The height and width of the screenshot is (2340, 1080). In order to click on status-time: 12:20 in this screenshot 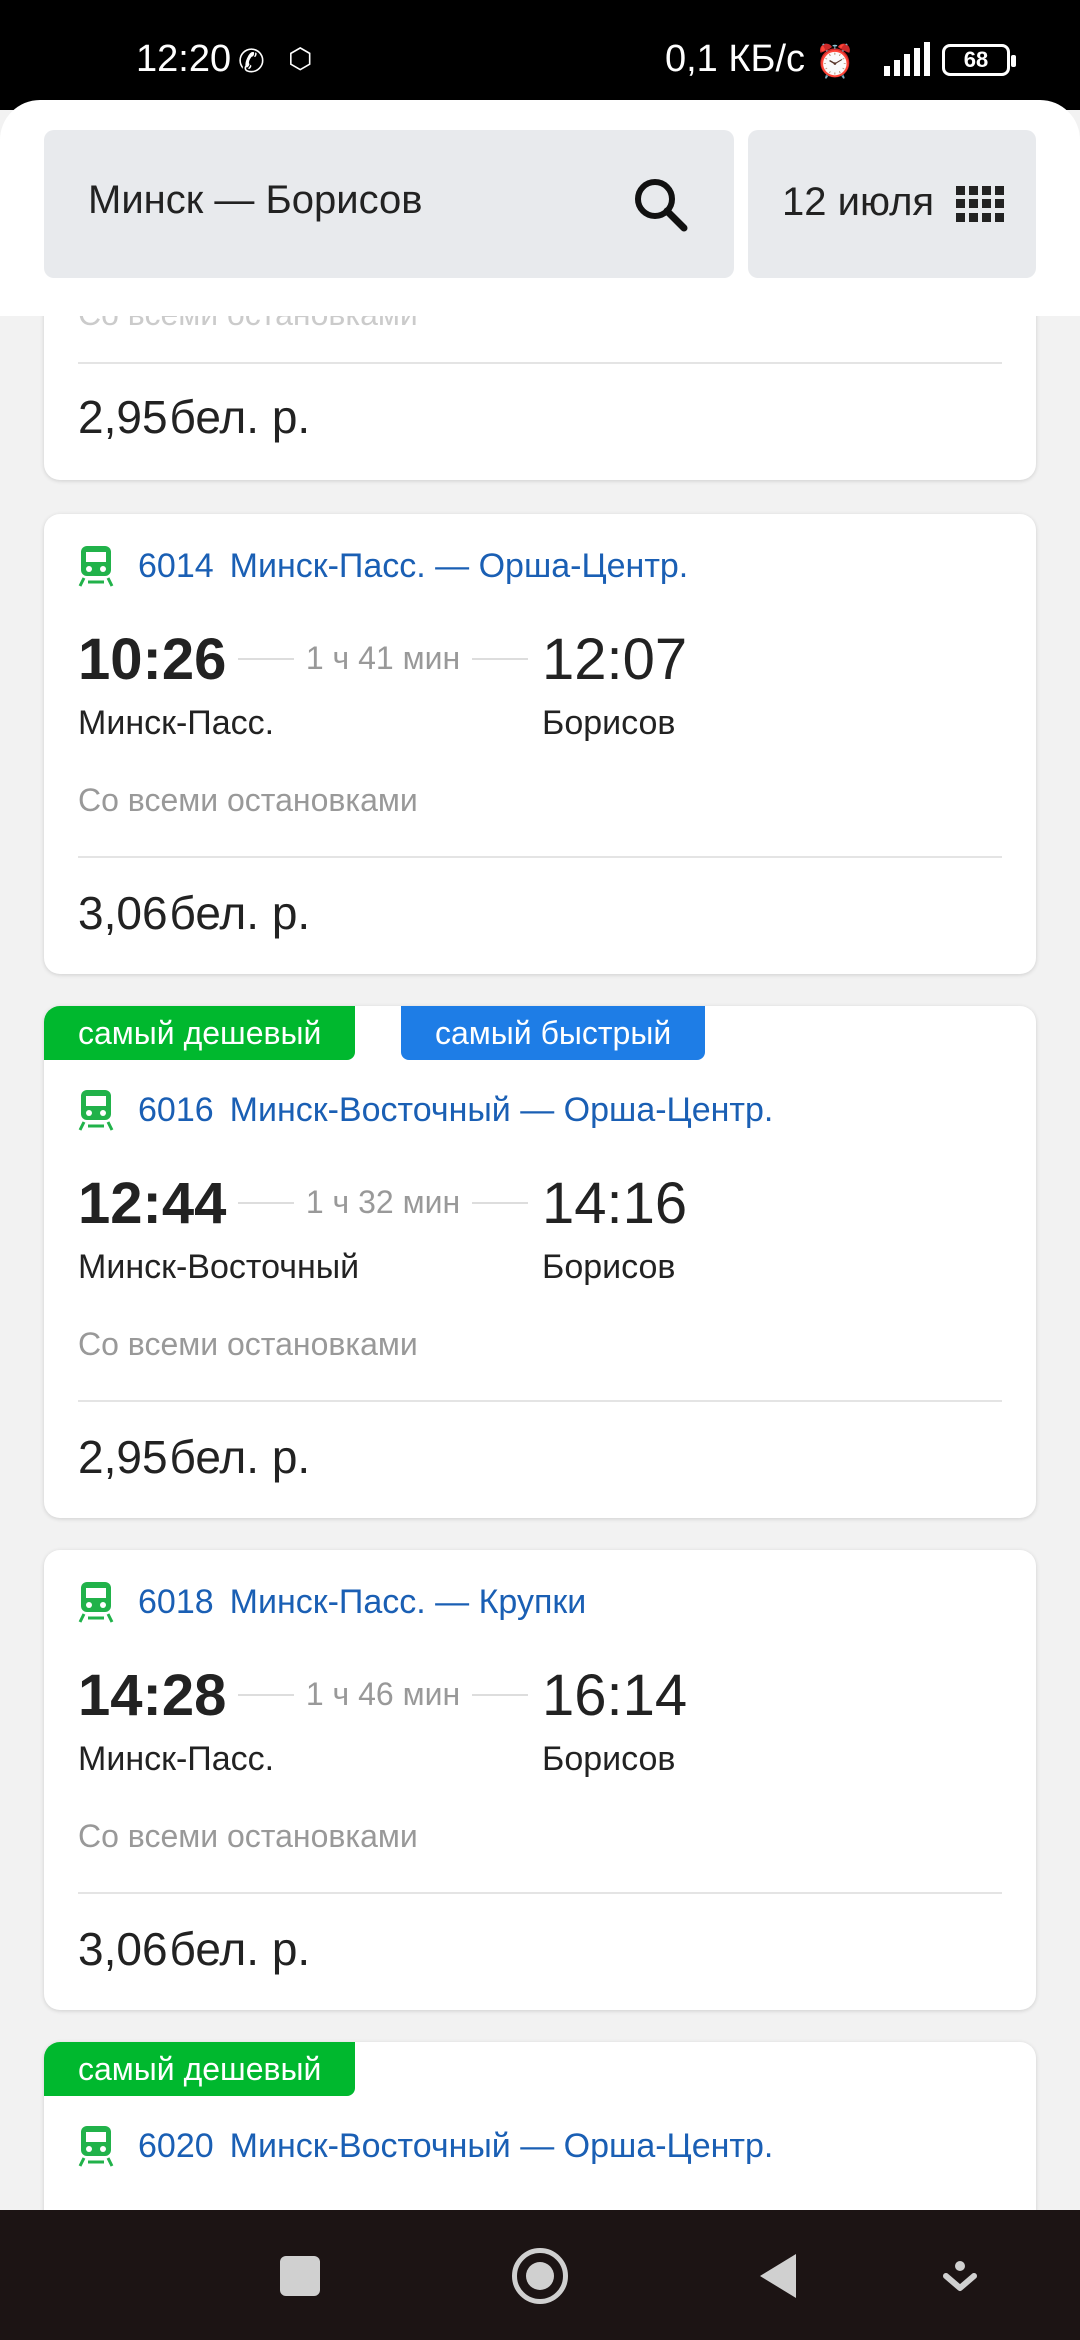, I will do `click(184, 59)`.